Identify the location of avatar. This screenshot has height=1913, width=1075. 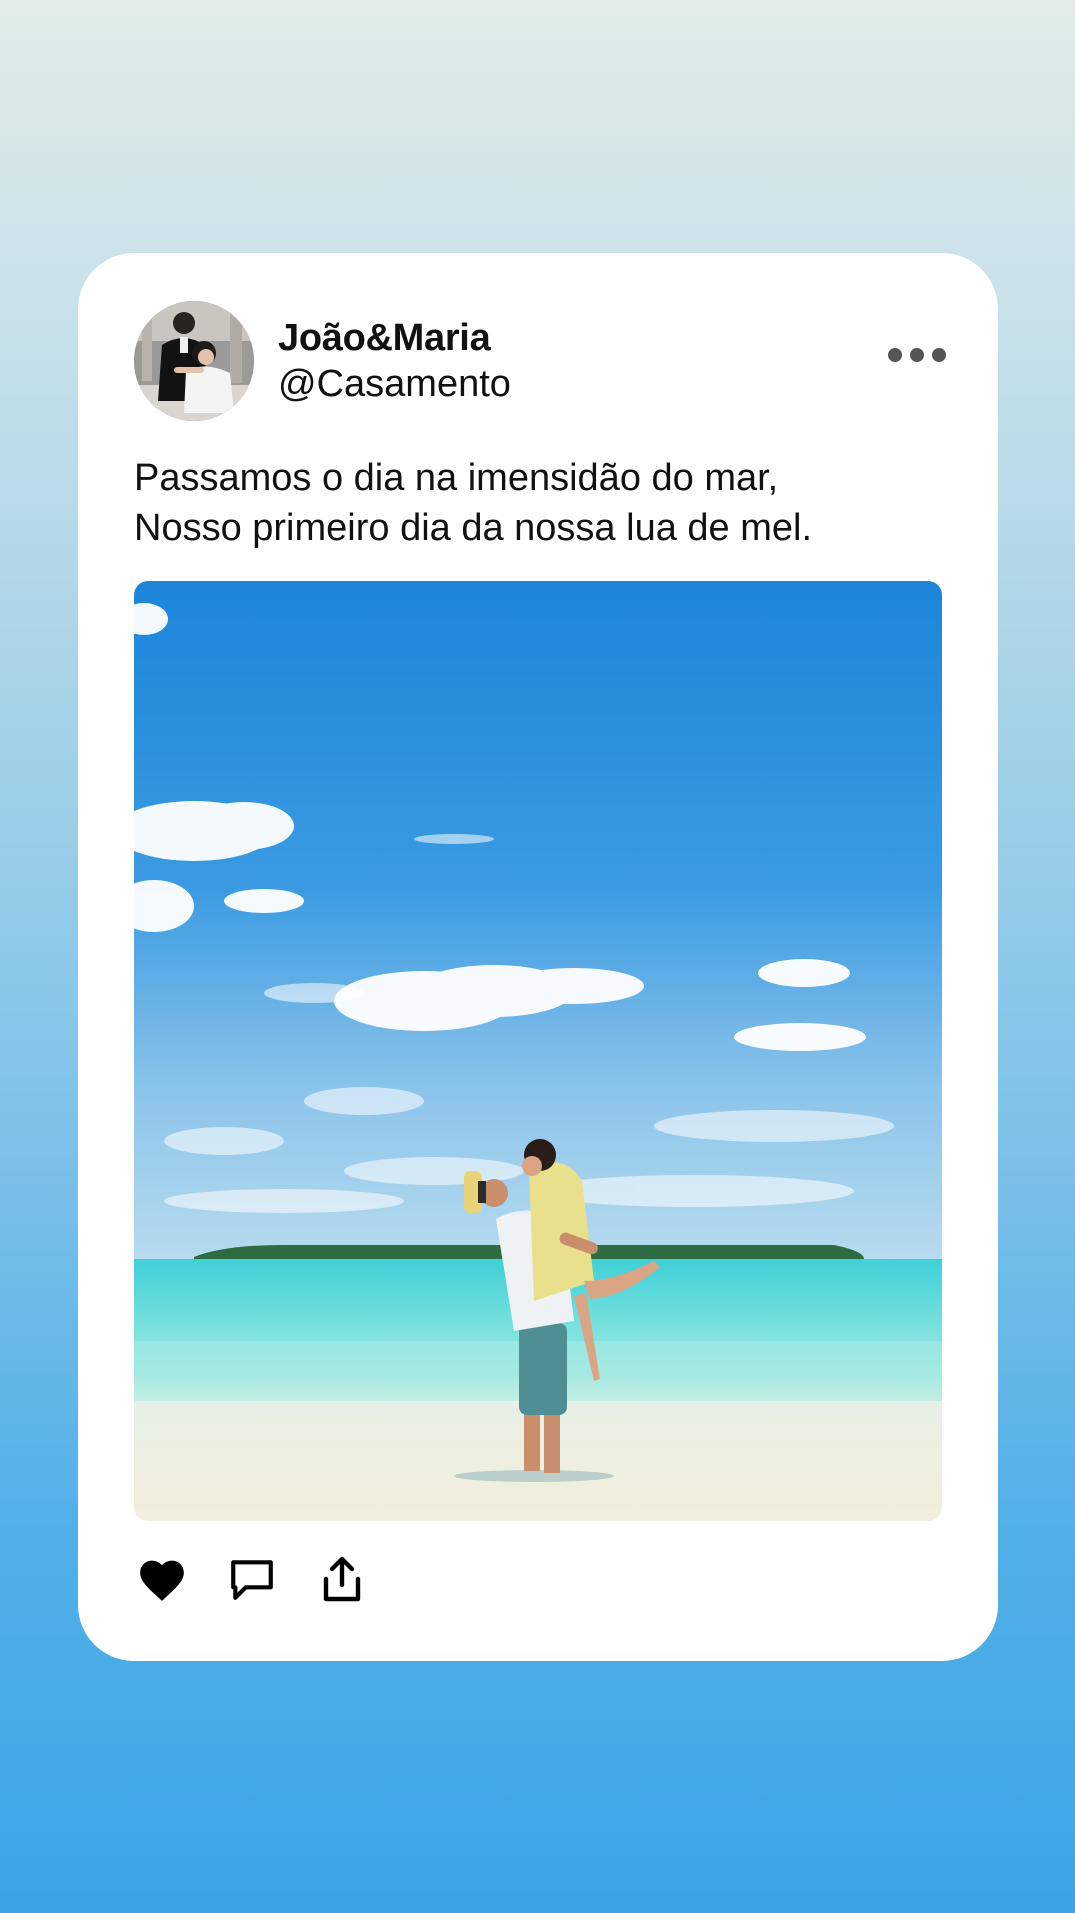
(194, 361).